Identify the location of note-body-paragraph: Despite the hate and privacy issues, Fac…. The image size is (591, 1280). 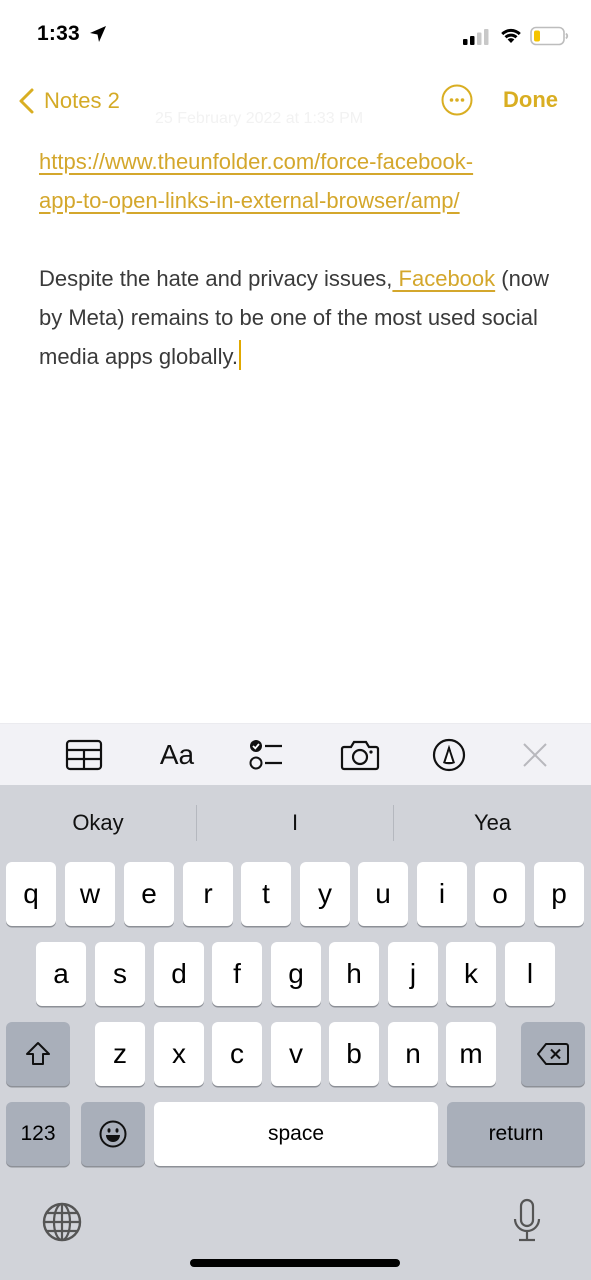
(294, 318).